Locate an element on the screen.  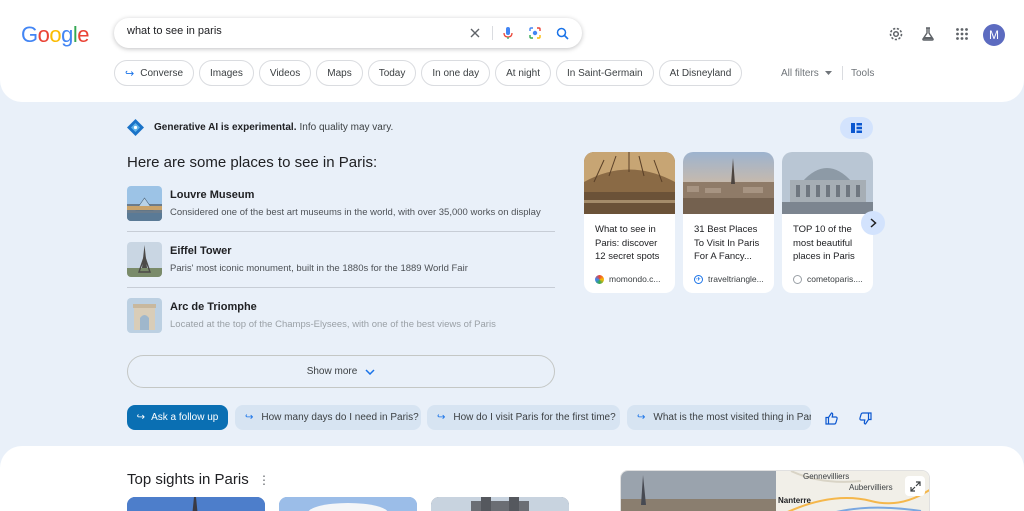
top-sights-heading: Top sights in Paris is located at coordinates (188, 479).